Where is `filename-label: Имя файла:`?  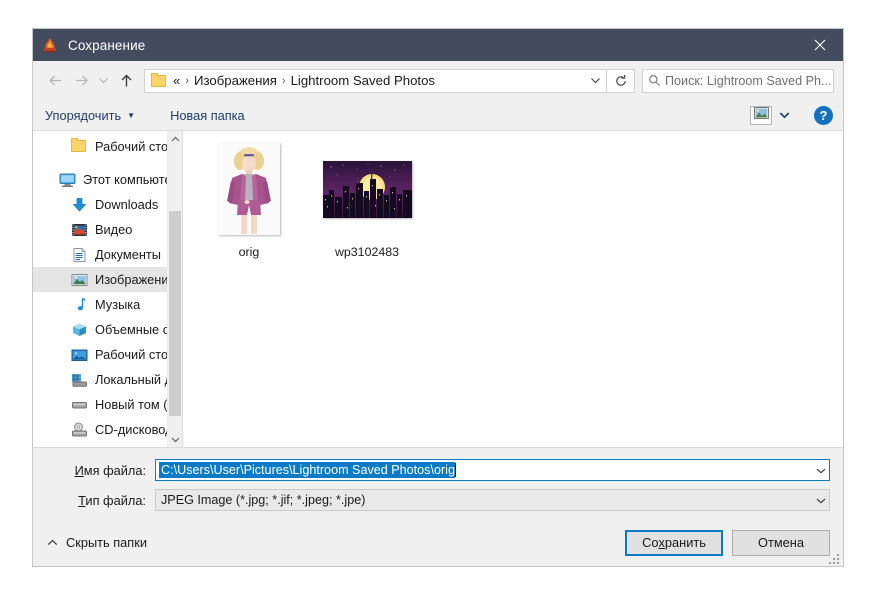 filename-label: Имя файла: is located at coordinates (94, 470).